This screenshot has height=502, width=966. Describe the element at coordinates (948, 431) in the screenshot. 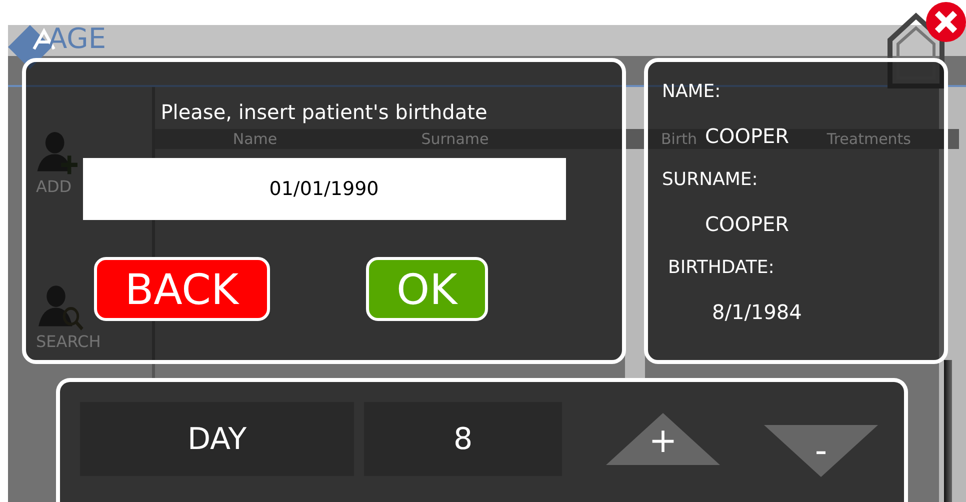

I see `scrollbar` at that location.